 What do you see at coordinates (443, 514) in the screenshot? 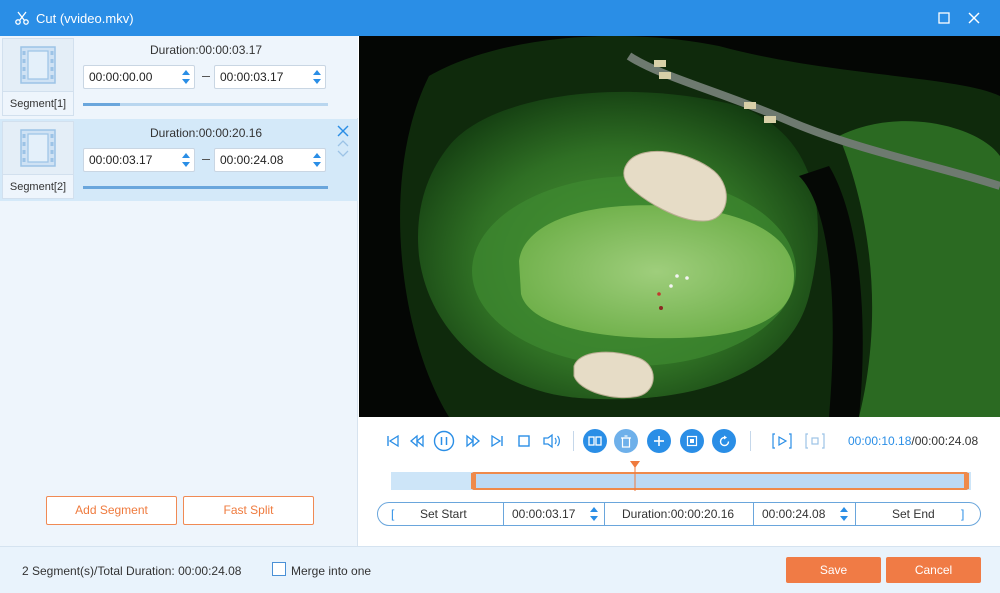
I see `set-start-button: Set Start` at bounding box center [443, 514].